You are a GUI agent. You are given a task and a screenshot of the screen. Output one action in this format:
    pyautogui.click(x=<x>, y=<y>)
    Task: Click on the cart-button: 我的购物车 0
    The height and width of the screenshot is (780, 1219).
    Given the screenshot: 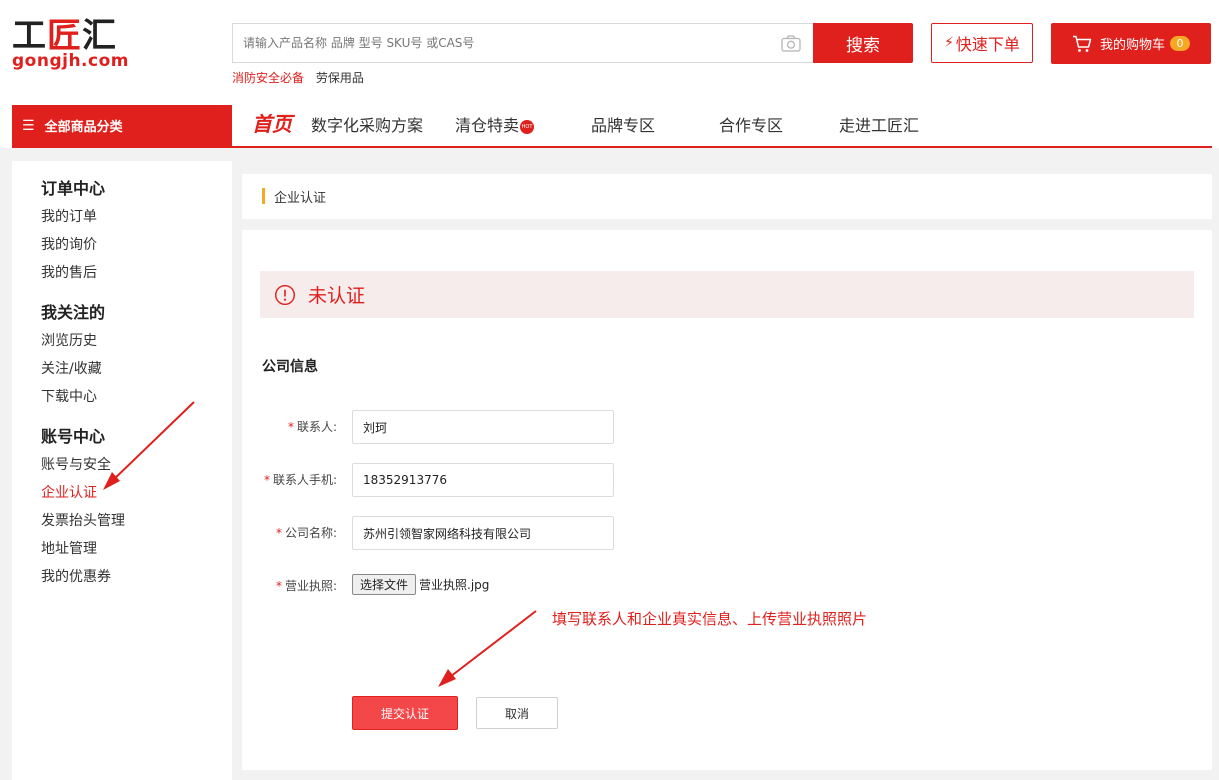 What is the action you would take?
    pyautogui.click(x=1131, y=43)
    